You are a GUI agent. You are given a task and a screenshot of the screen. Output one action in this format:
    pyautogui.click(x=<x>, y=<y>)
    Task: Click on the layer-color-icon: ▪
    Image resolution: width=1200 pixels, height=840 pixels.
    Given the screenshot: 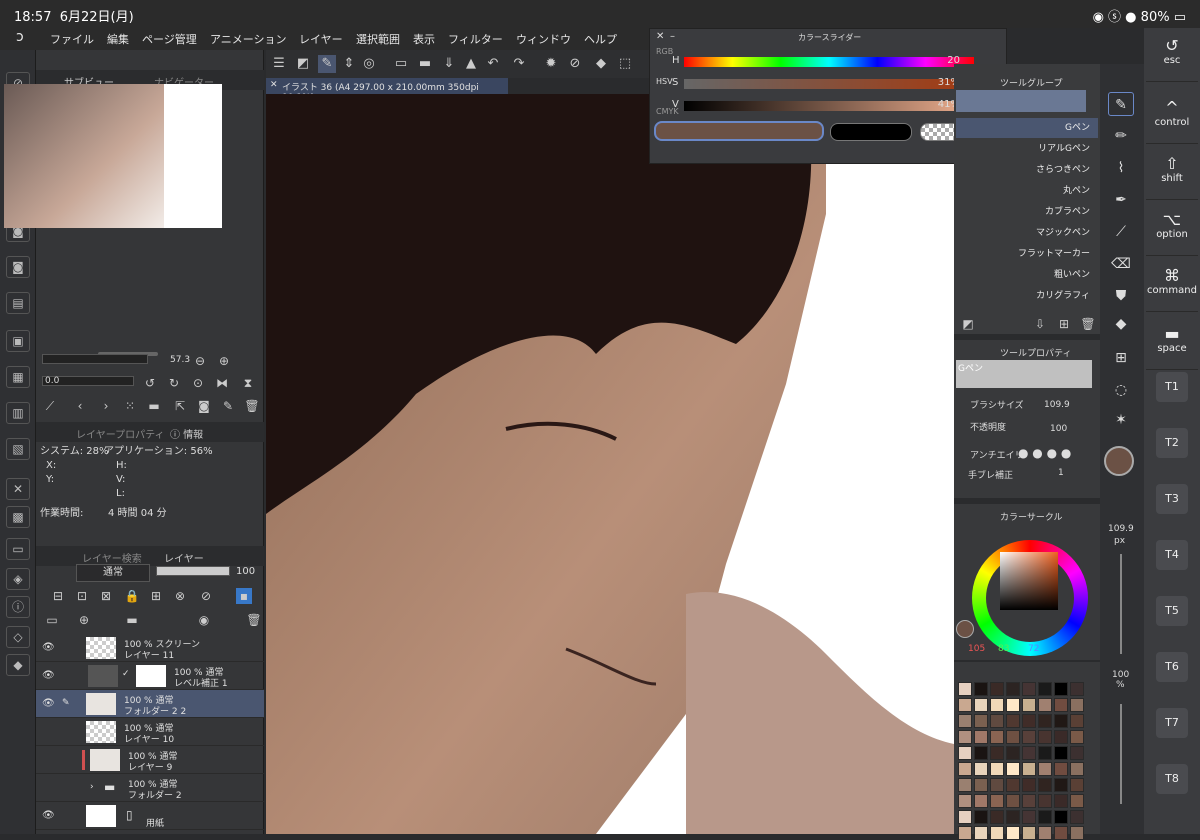 What is the action you would take?
    pyautogui.click(x=244, y=596)
    